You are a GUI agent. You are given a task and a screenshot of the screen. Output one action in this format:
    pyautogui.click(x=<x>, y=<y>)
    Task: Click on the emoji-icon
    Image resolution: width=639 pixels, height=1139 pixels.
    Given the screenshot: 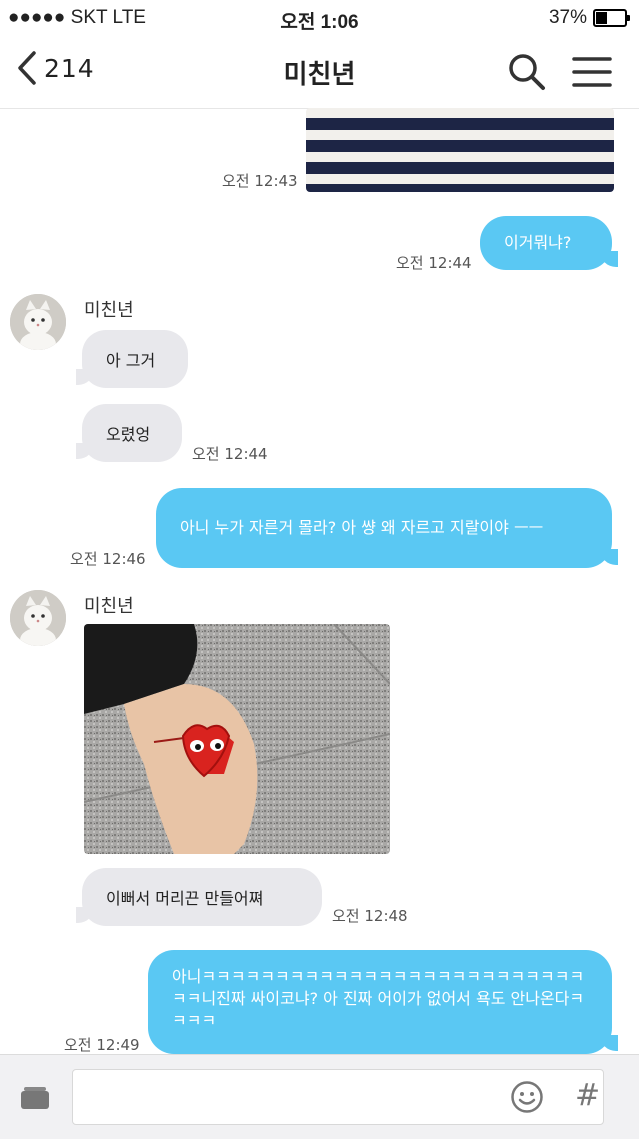 What is the action you would take?
    pyautogui.click(x=527, y=1097)
    